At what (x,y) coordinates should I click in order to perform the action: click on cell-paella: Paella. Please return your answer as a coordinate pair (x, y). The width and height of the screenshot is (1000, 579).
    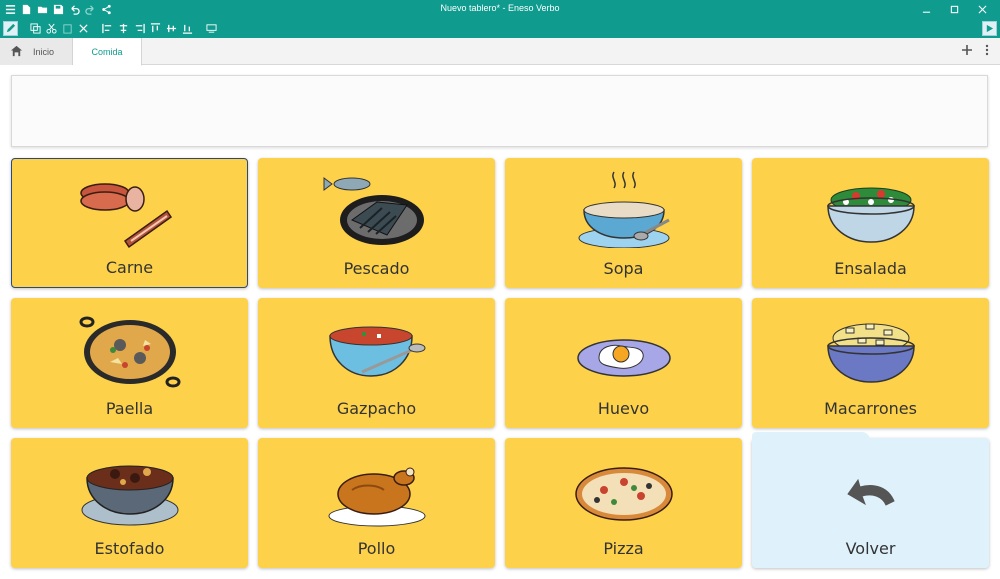
    Looking at the image, I should click on (129, 363).